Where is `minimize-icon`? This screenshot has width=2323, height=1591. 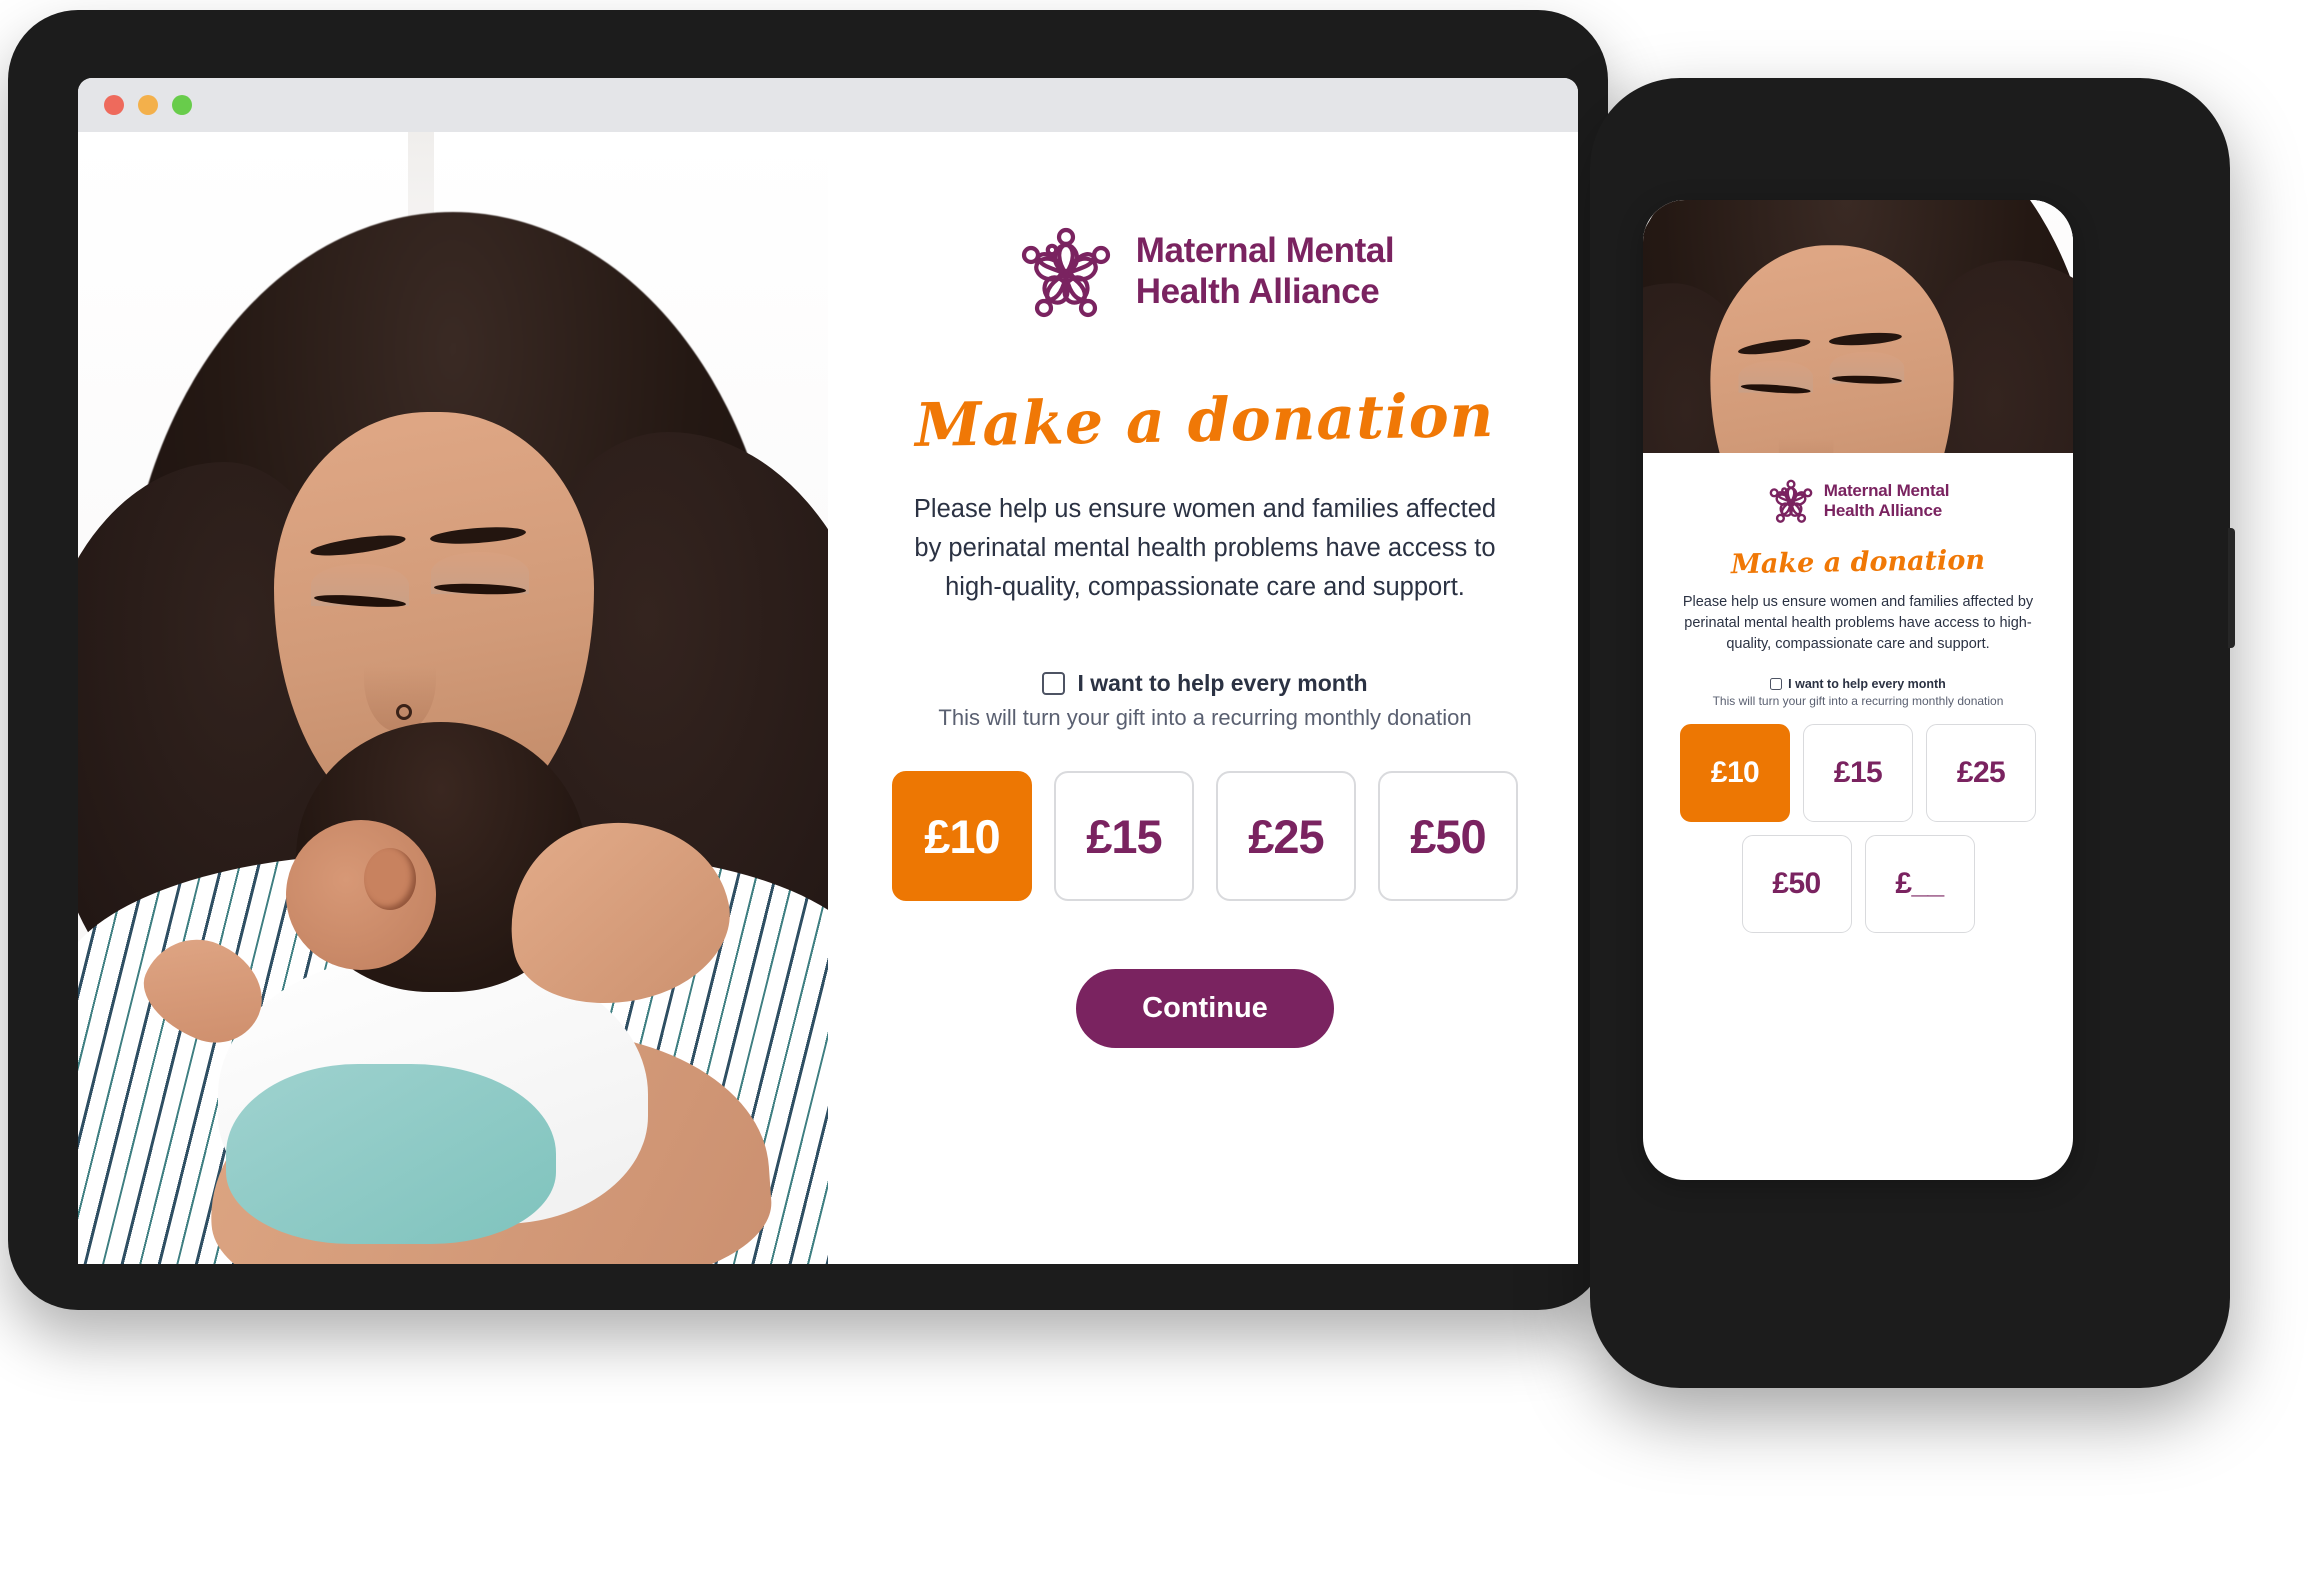 minimize-icon is located at coordinates (148, 105).